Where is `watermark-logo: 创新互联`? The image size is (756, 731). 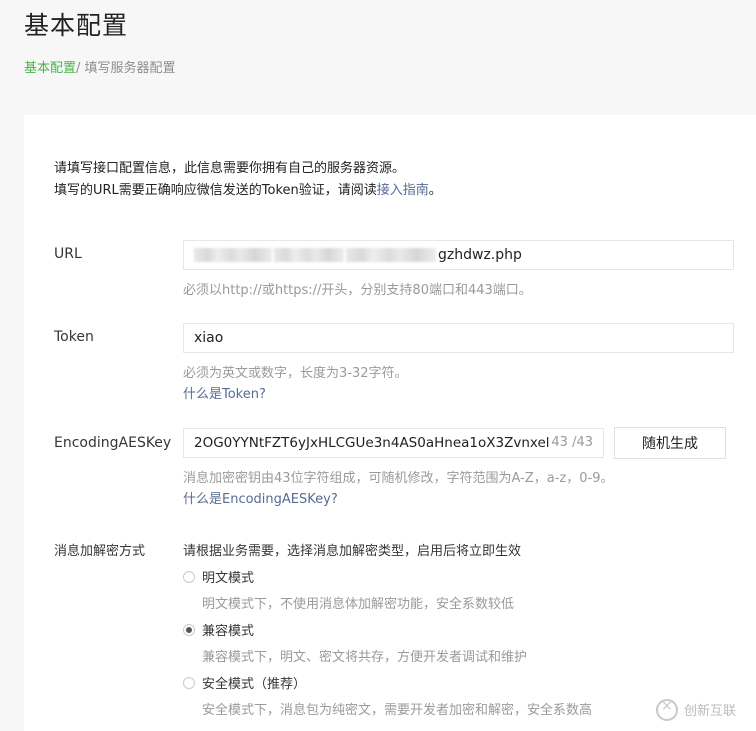
watermark-logo: 创新互联 is located at coordinates (706, 709).